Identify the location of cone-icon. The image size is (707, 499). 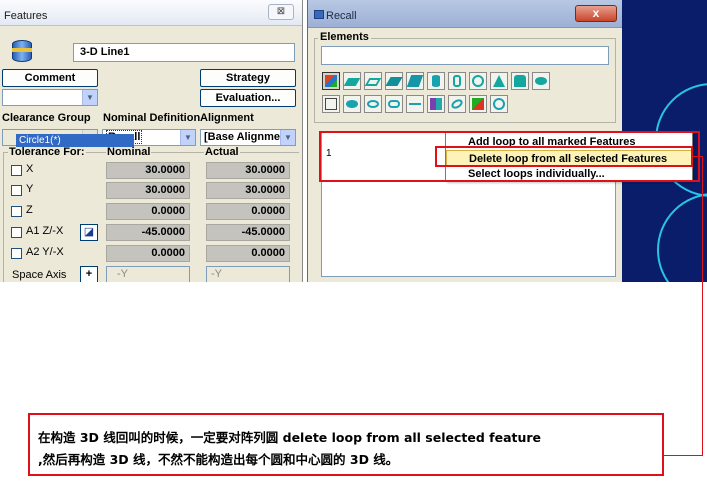
(499, 81).